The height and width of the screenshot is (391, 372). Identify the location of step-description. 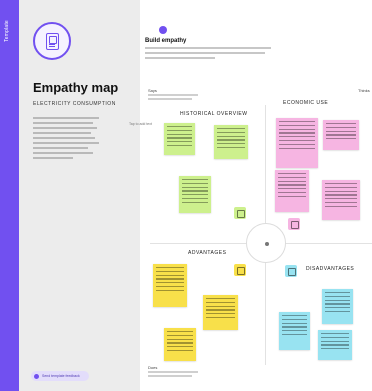
(210, 54).